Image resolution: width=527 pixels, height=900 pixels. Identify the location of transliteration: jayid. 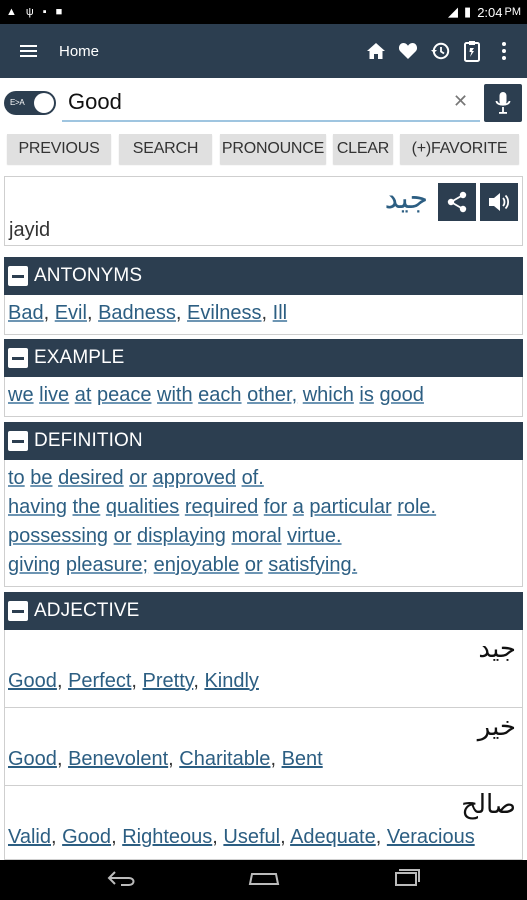
(30, 230).